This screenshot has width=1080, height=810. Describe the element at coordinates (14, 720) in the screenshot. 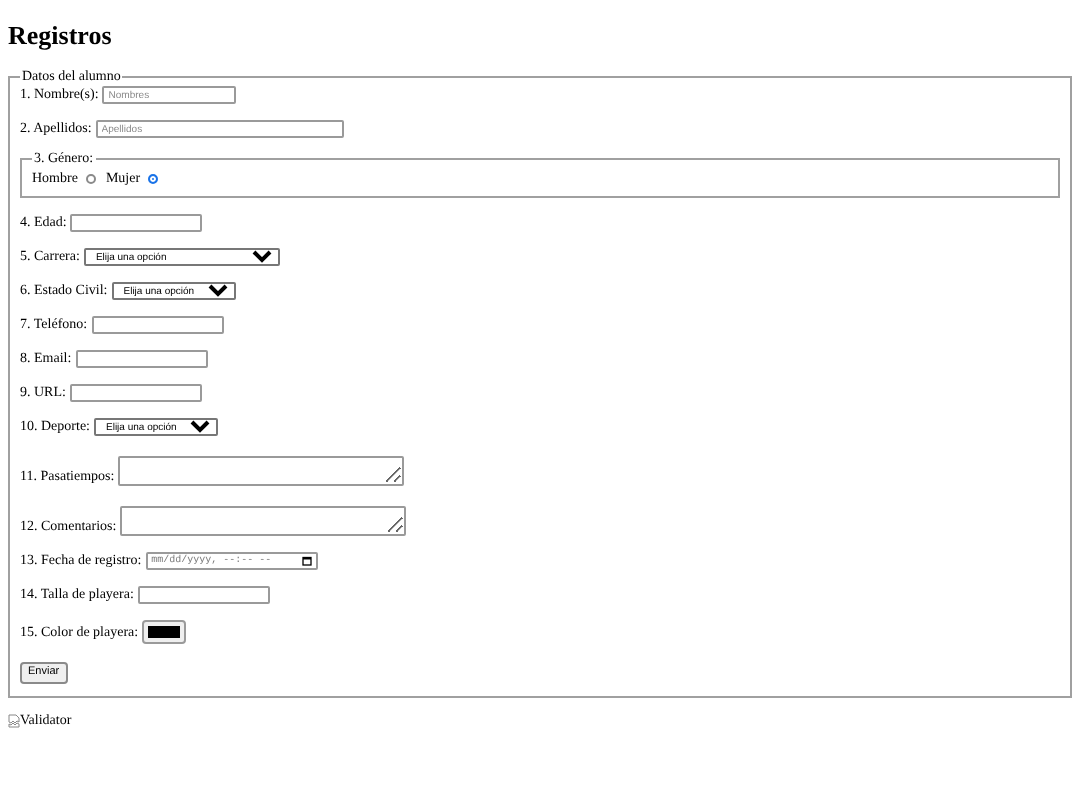

I see `broken-image-icon` at that location.